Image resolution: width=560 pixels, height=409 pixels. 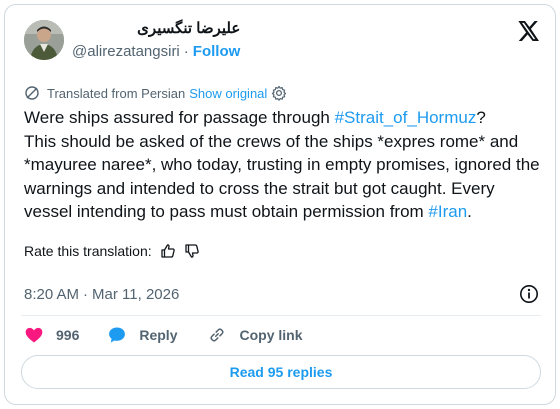 I want to click on timestamp: 8:20 AM · Mar 11, 2026, so click(x=101, y=294).